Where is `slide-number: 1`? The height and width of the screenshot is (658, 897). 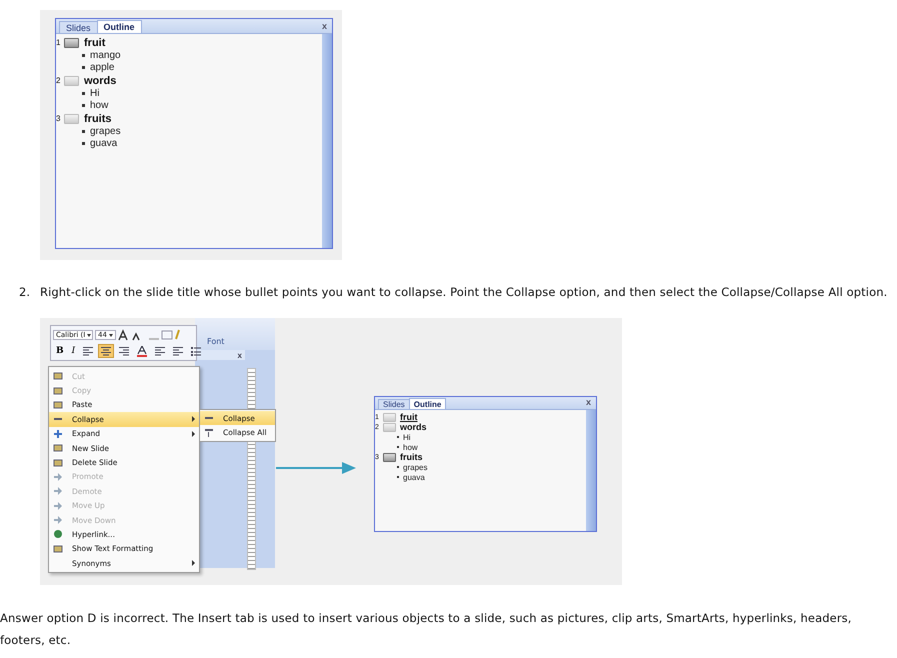 slide-number: 1 is located at coordinates (59, 42).